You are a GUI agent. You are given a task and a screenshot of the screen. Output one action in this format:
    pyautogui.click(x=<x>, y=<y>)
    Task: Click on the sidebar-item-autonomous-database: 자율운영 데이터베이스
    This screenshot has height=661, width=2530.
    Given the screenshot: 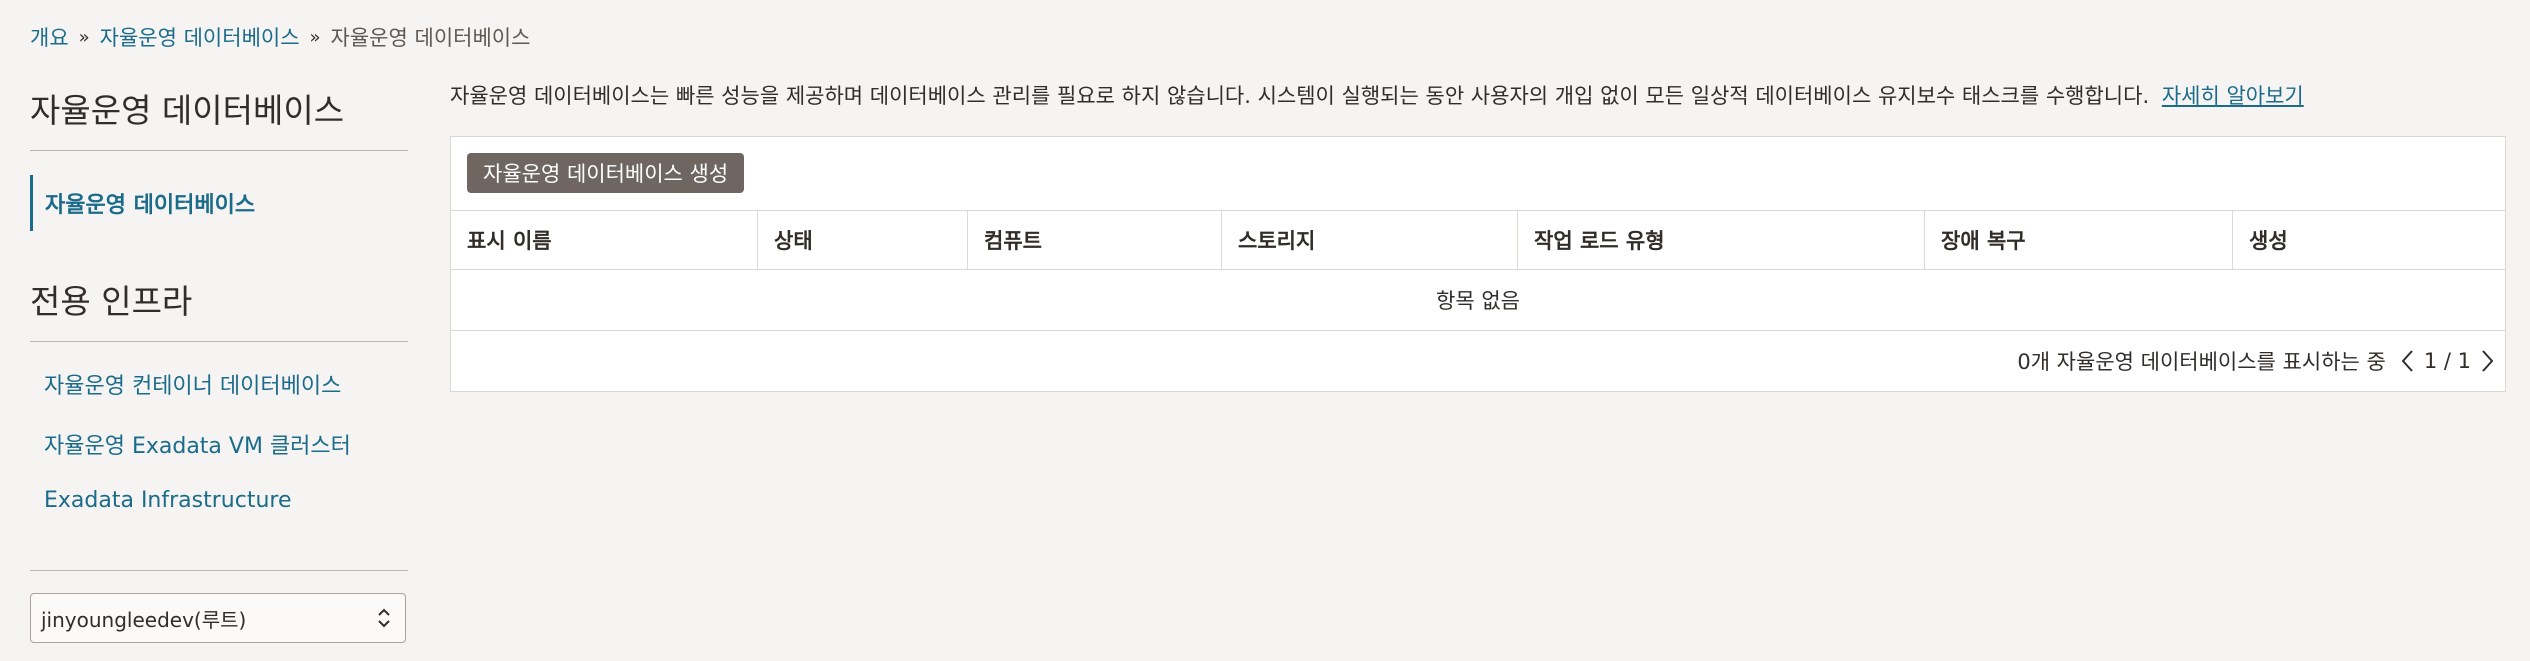 What is the action you would take?
    pyautogui.click(x=219, y=203)
    